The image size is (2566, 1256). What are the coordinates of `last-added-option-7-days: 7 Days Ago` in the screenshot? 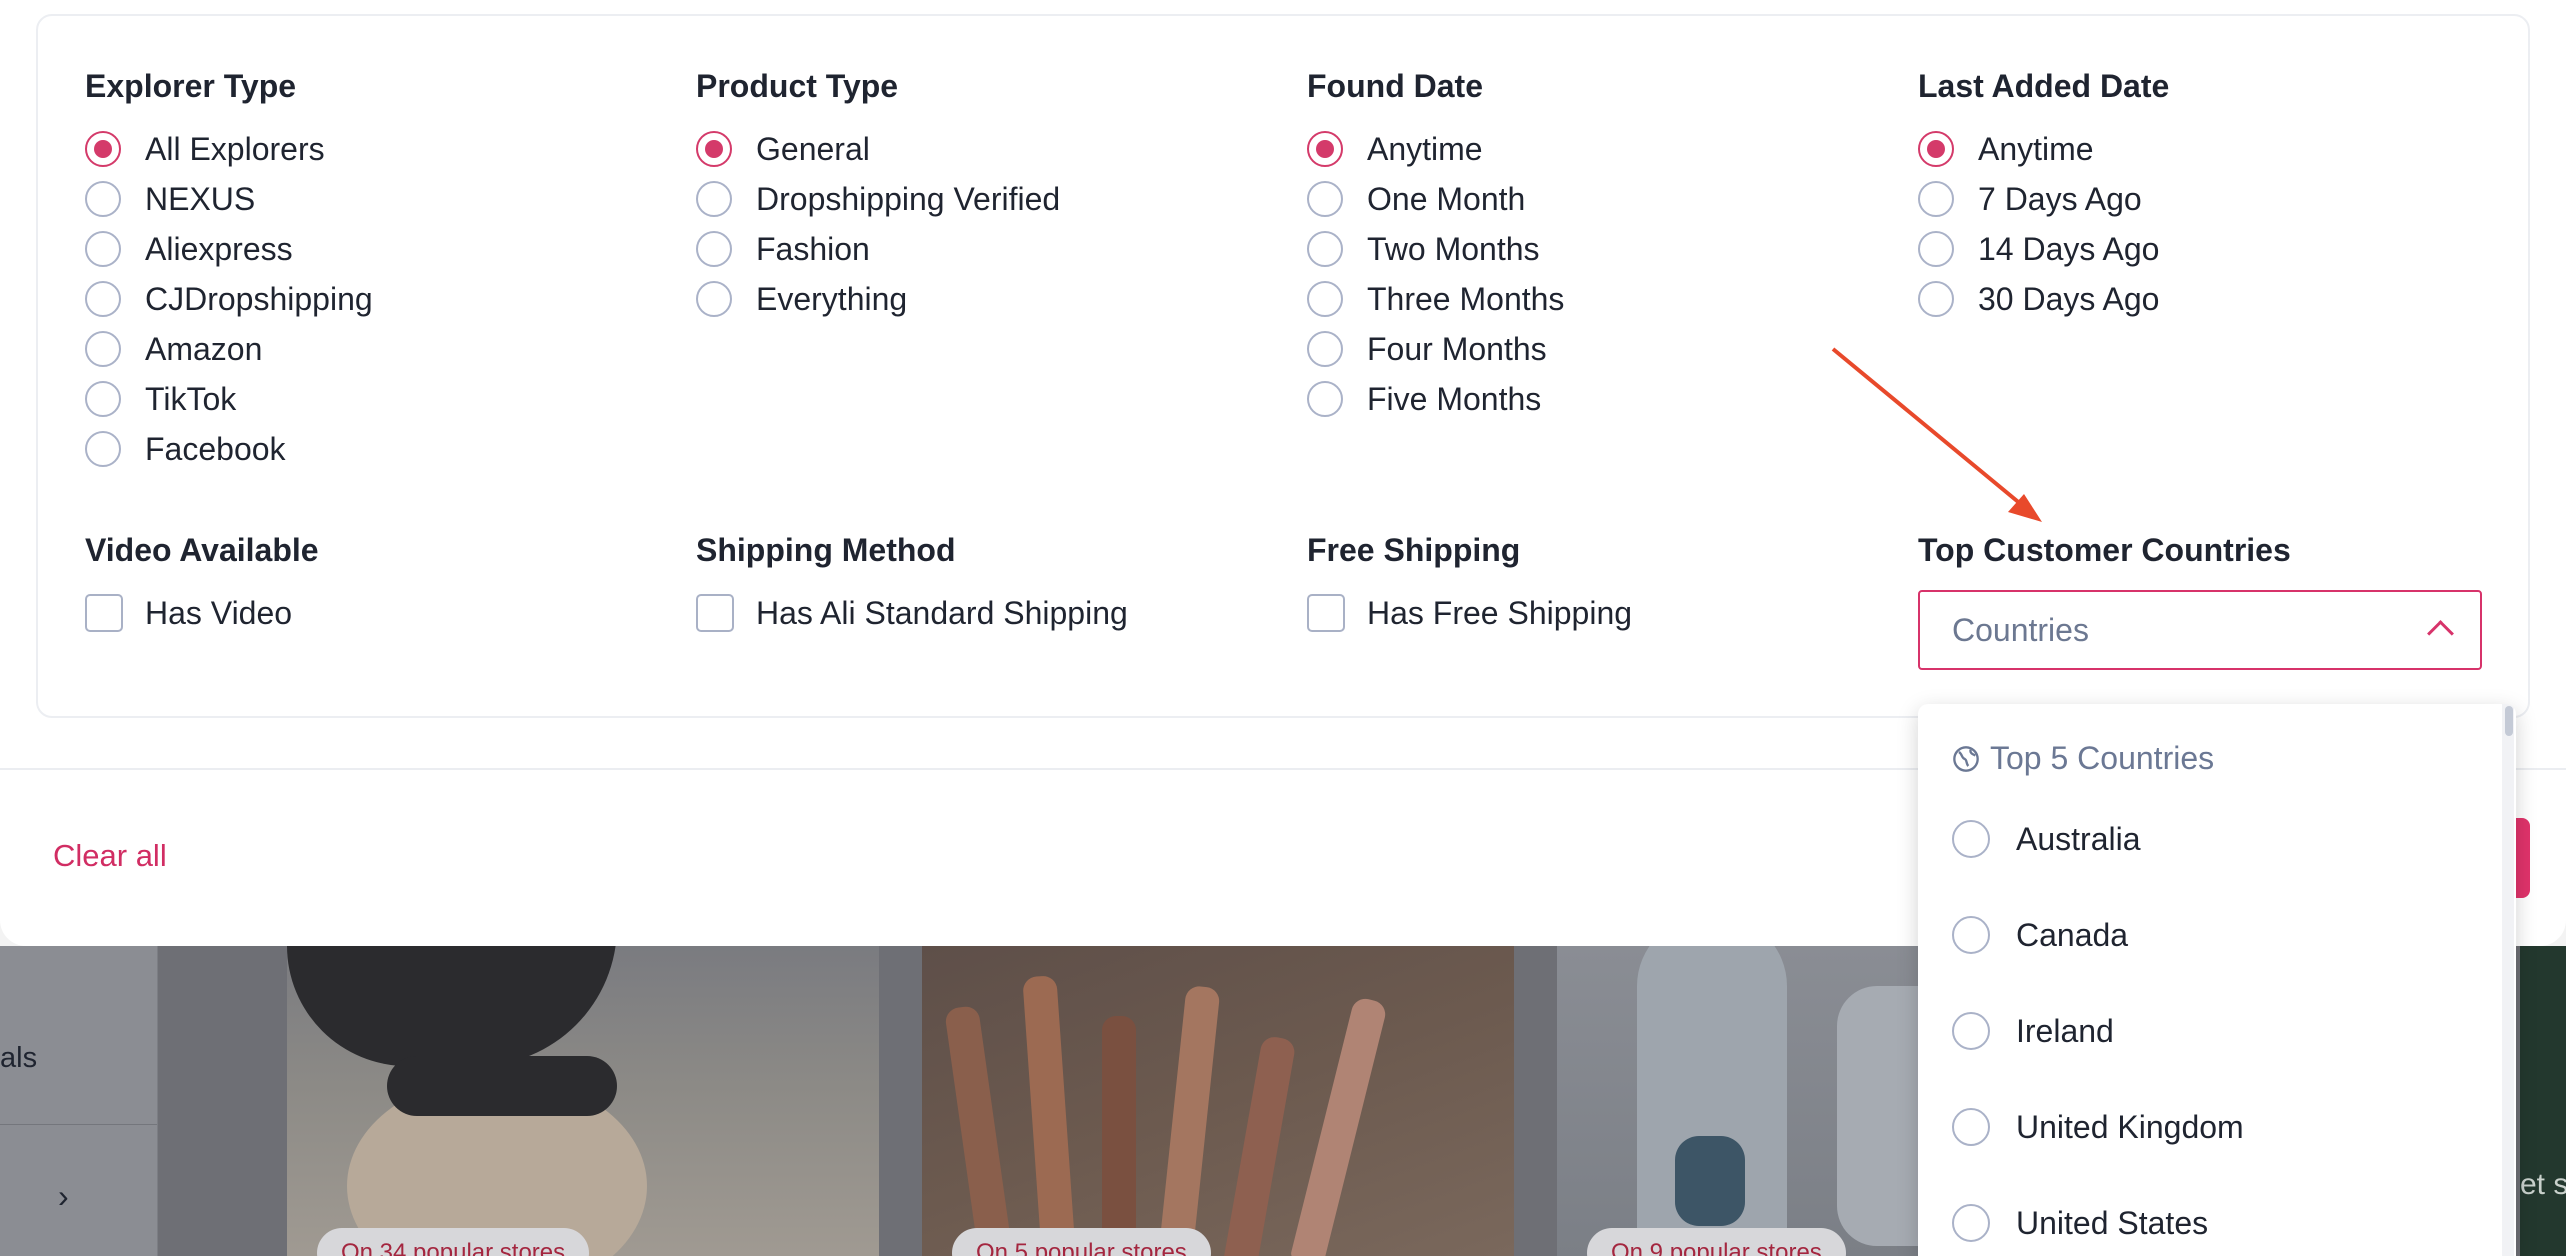 It's located at (2043, 199).